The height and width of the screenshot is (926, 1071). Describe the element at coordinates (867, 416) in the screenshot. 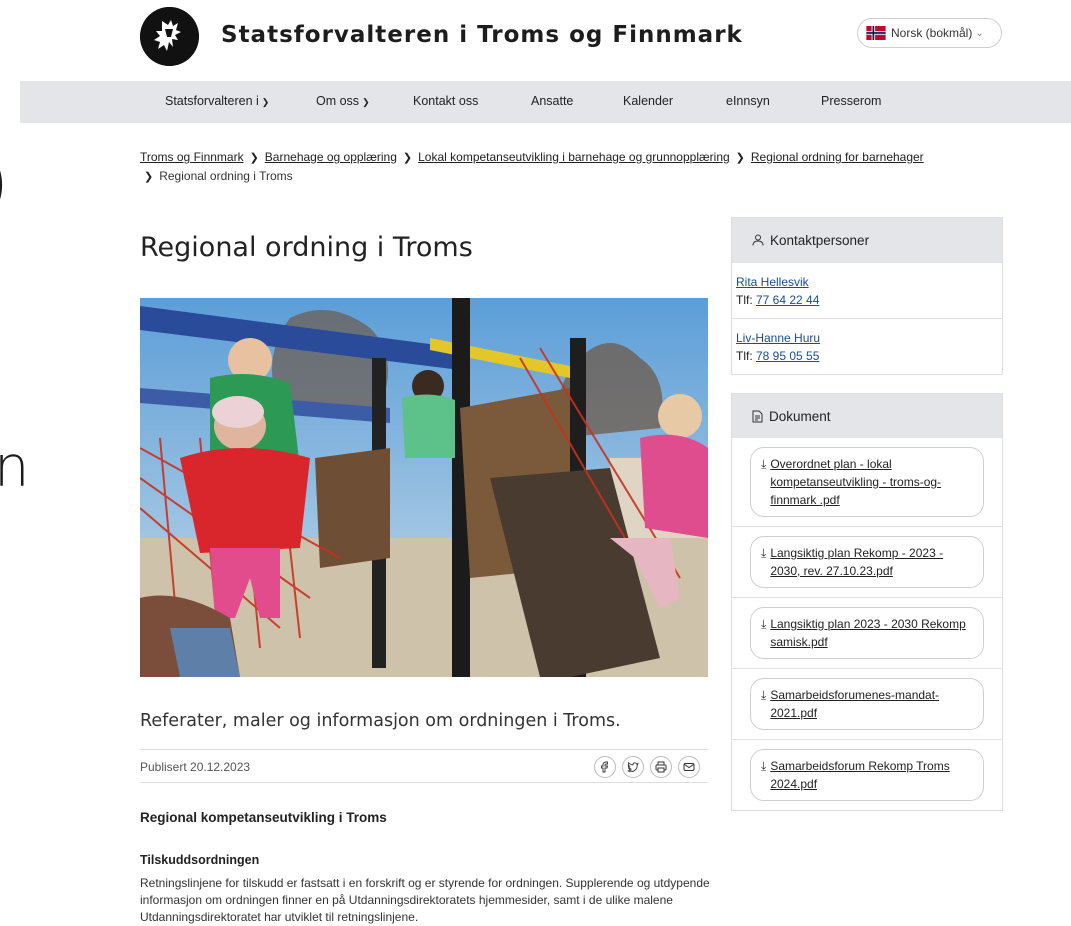

I see `documents-heading: Dokument` at that location.